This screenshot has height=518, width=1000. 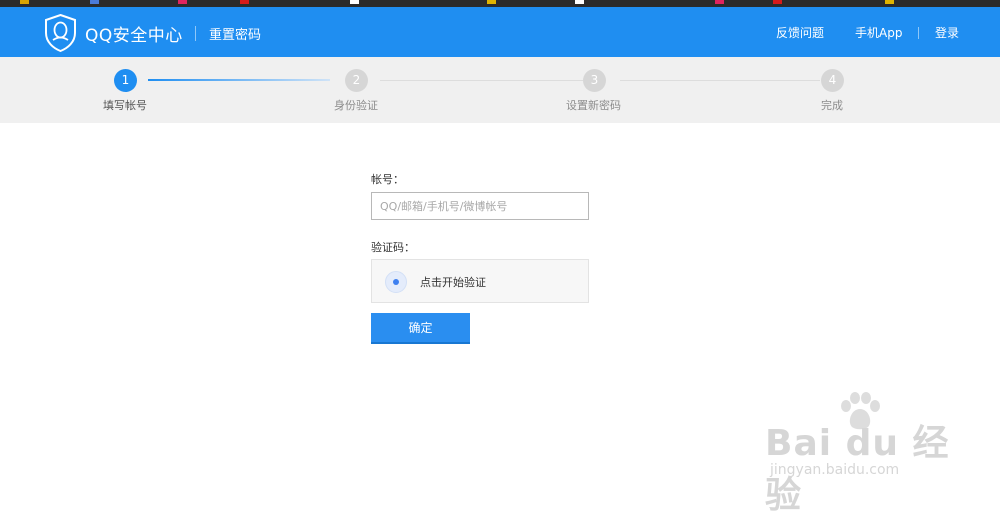 What do you see at coordinates (235, 35) in the screenshot?
I see `page-subtitle: 重置密码` at bounding box center [235, 35].